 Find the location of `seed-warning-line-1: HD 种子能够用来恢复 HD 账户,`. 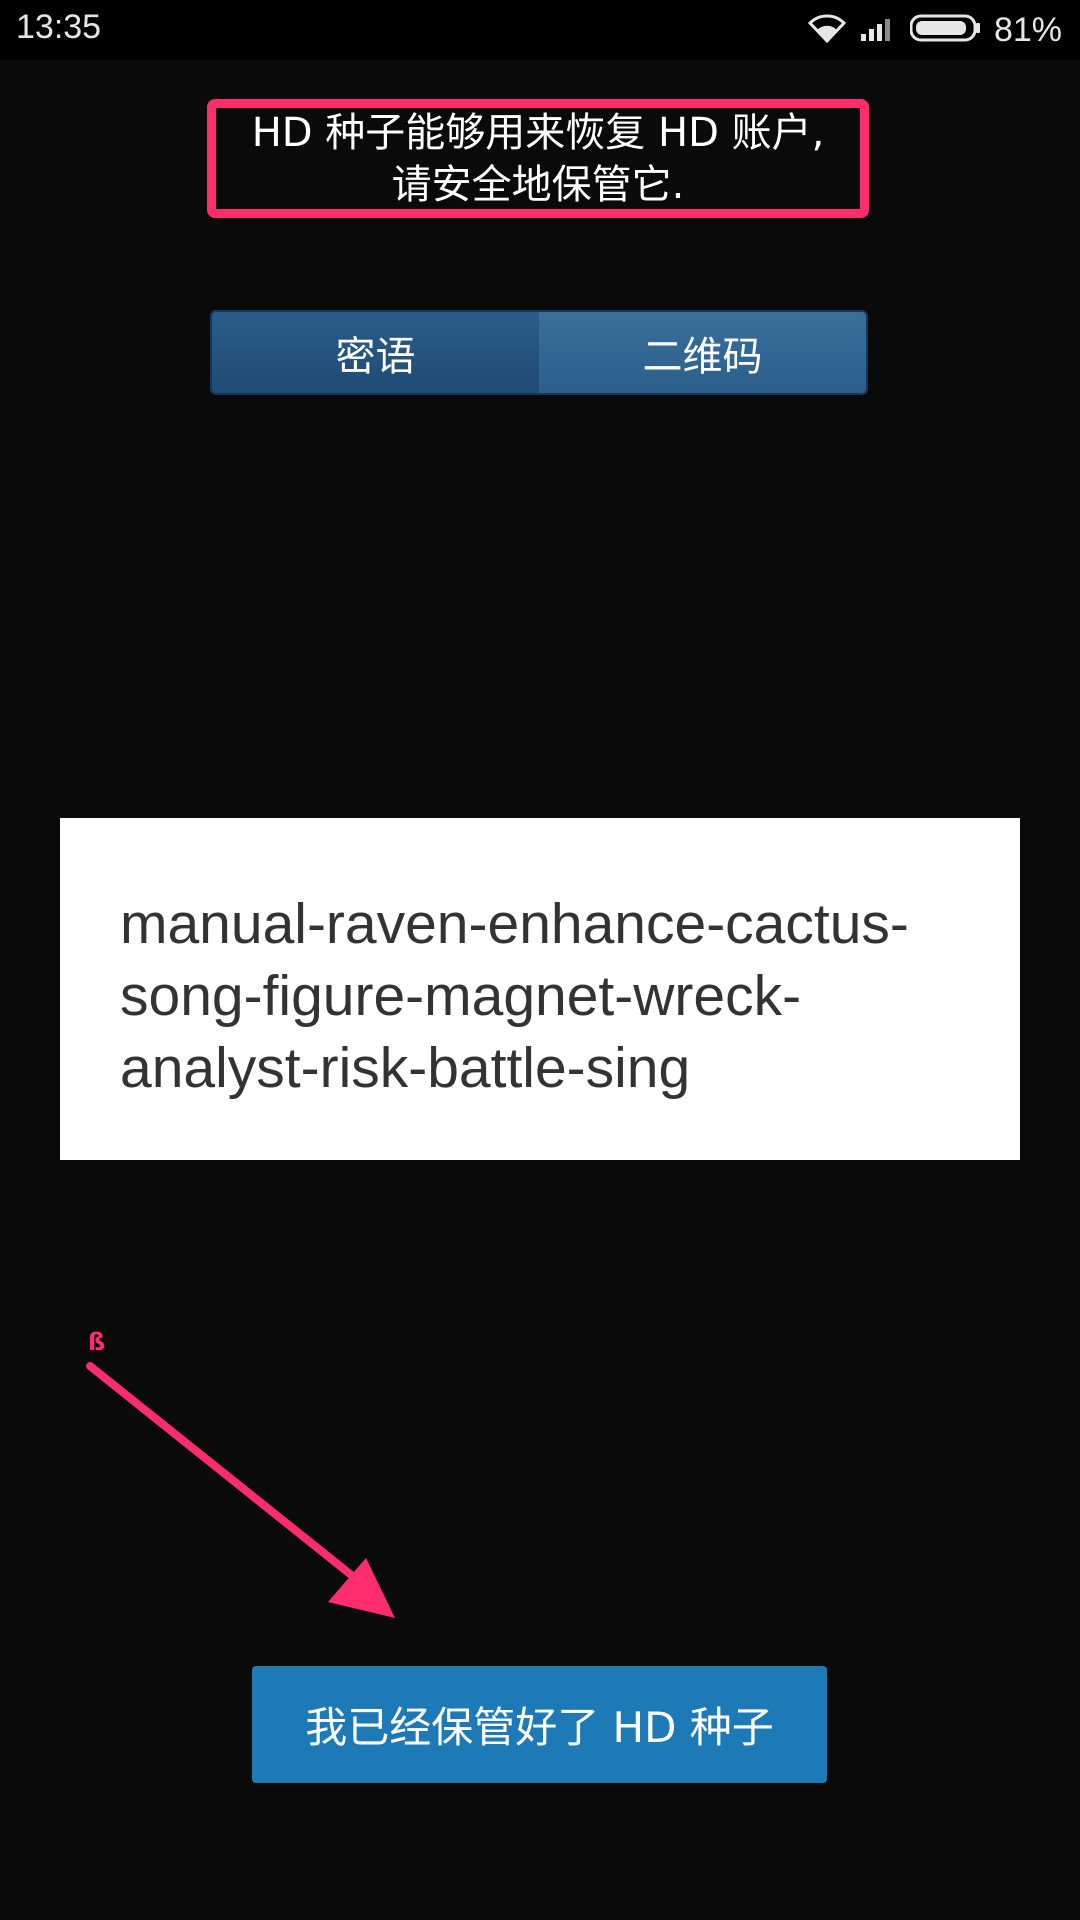

seed-warning-line-1: HD 种子能够用来恢复 HD 账户, is located at coordinates (538, 132).